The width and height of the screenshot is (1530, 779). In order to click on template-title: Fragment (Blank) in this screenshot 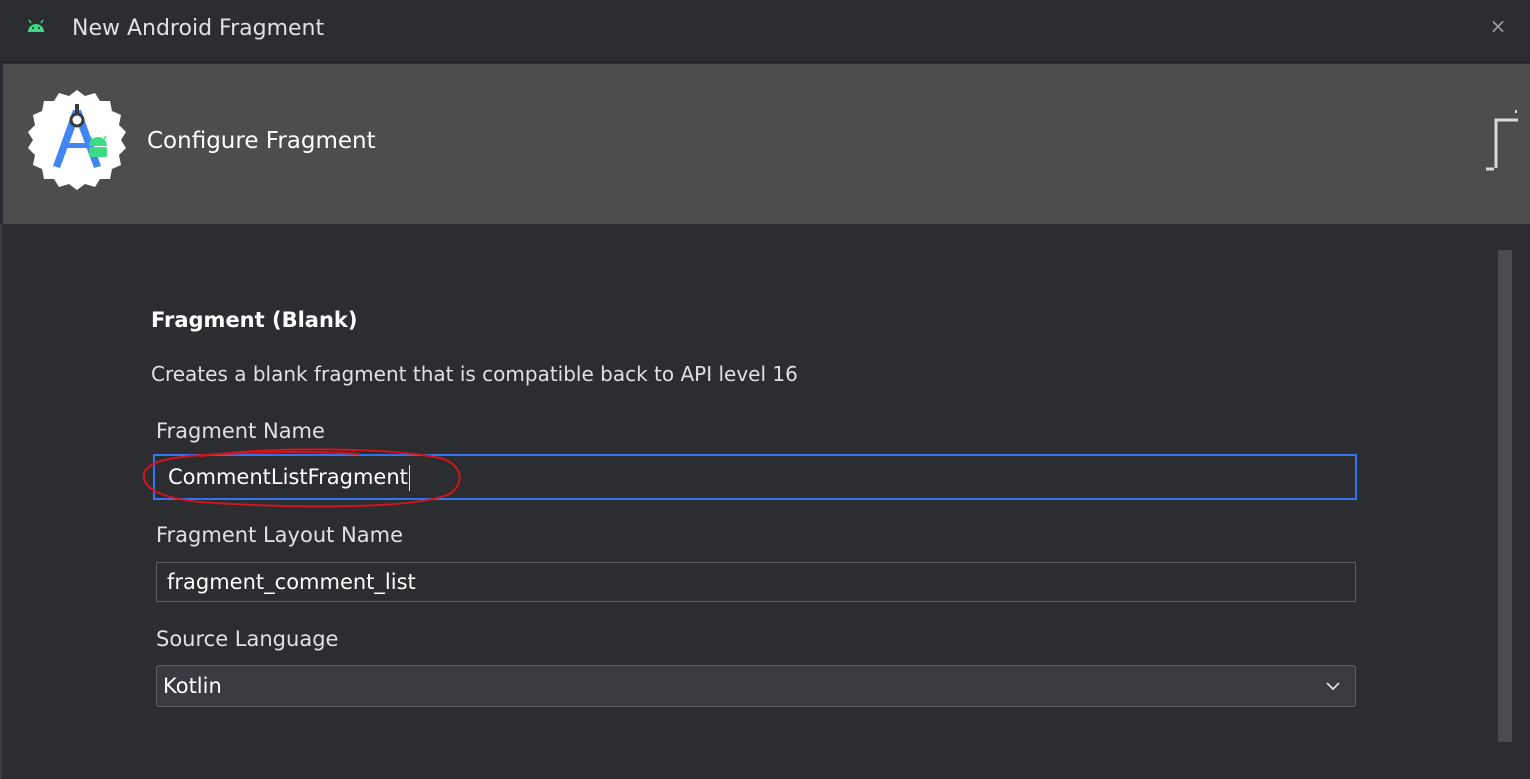, I will do `click(254, 320)`.